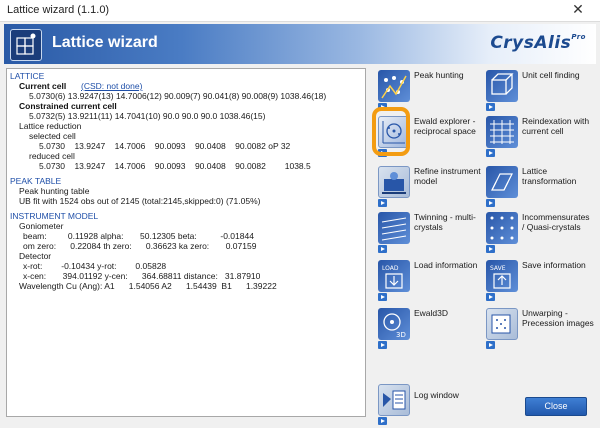  I want to click on header-banner: Lattice wizard CrysAlisPro, so click(300, 44).